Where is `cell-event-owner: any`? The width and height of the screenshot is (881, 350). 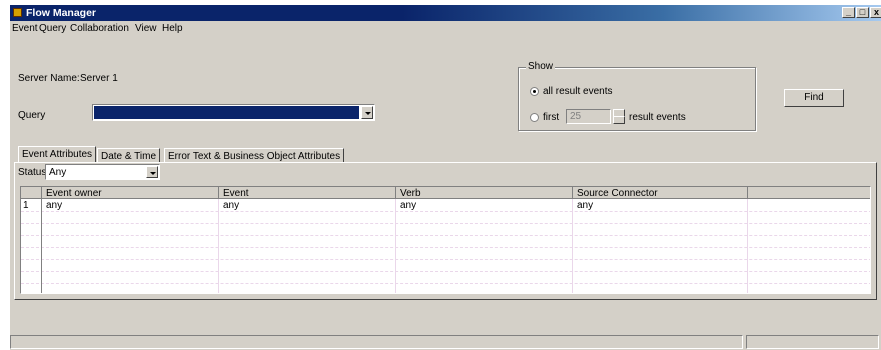 cell-event-owner: any is located at coordinates (130, 205).